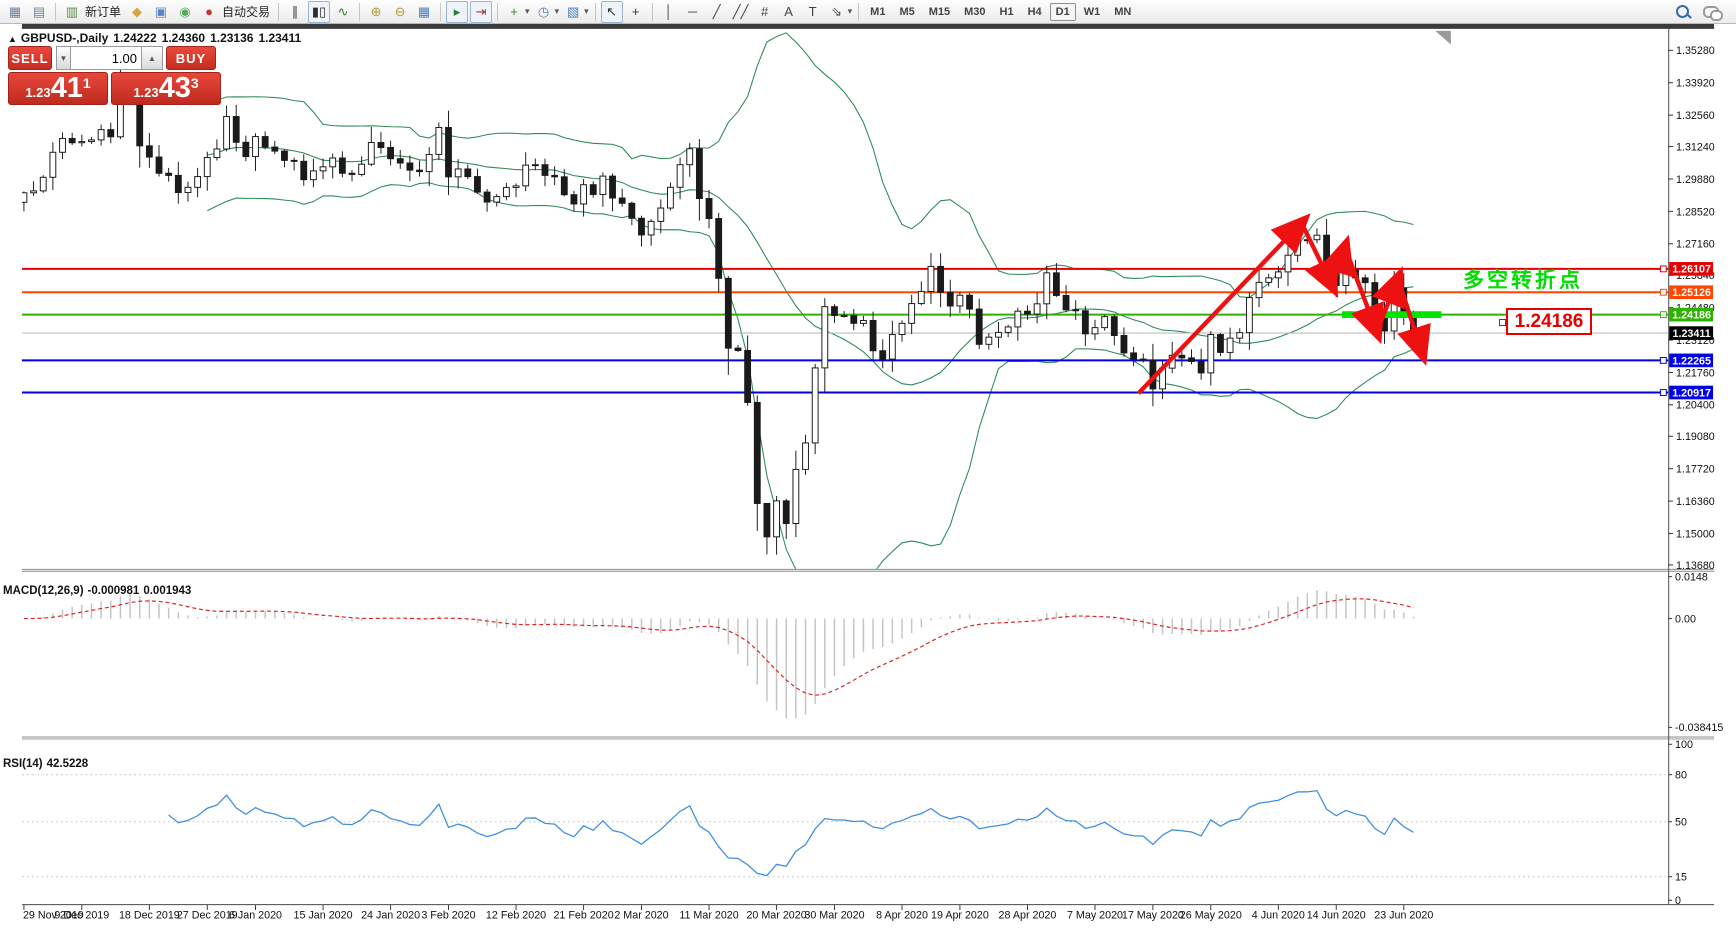  I want to click on line-chart-icon: ∿, so click(343, 12).